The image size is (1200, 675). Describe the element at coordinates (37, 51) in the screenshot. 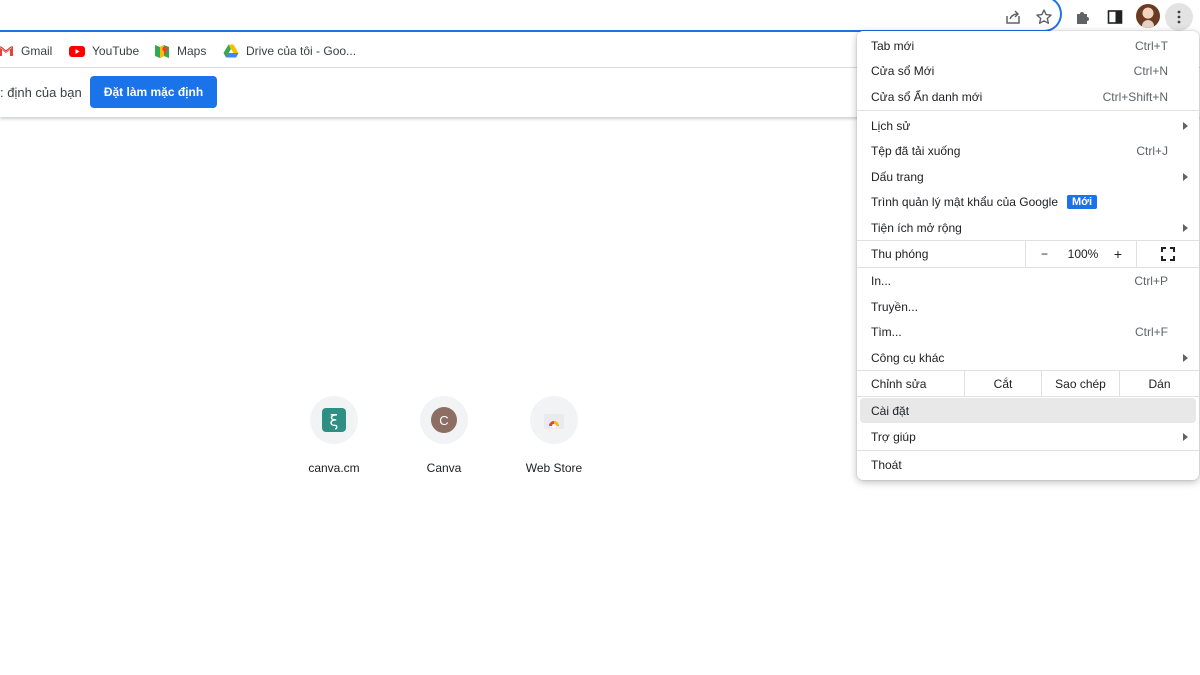

I see `bookmark-label: Gmail` at that location.